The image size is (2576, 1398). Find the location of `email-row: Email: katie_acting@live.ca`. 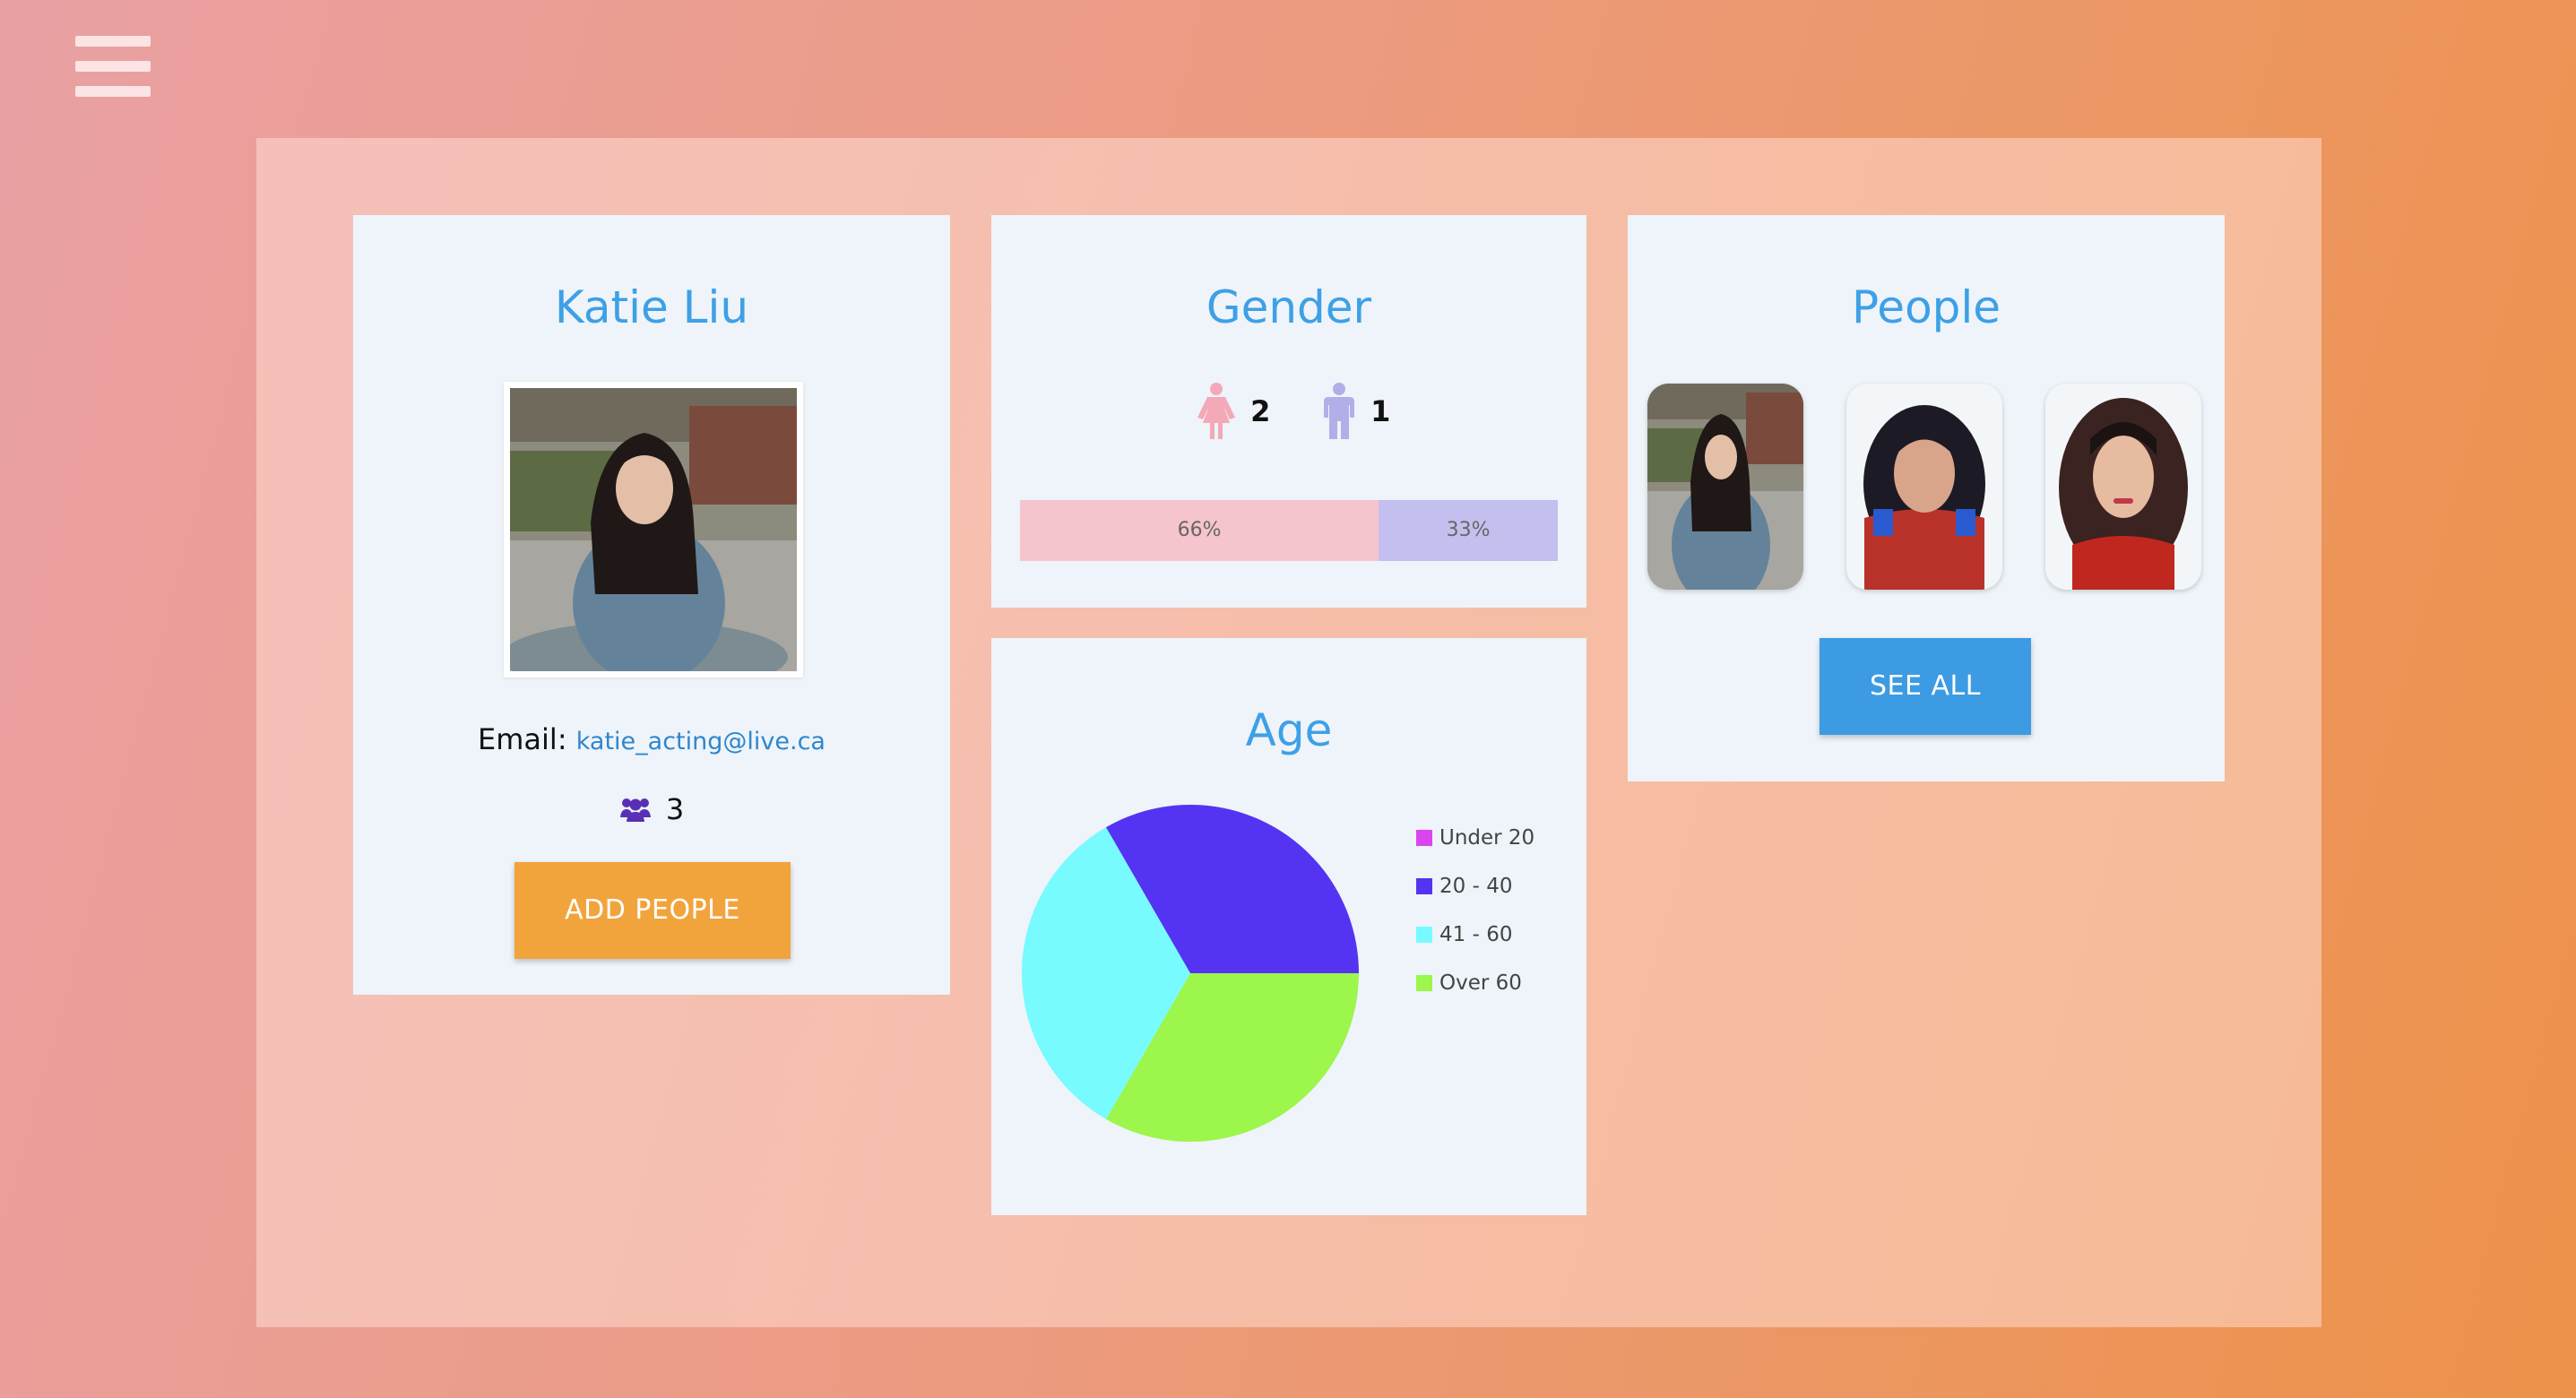

email-row: Email: katie_acting@live.ca is located at coordinates (651, 739).